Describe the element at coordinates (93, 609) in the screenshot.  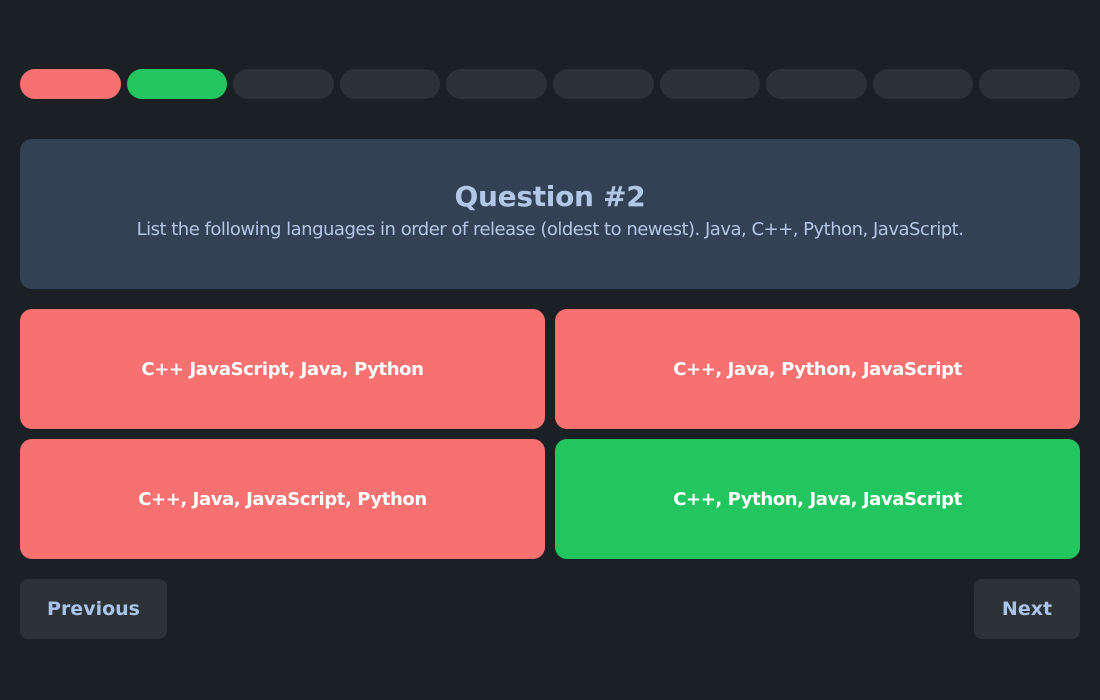
I see `previous-button: Previous` at that location.